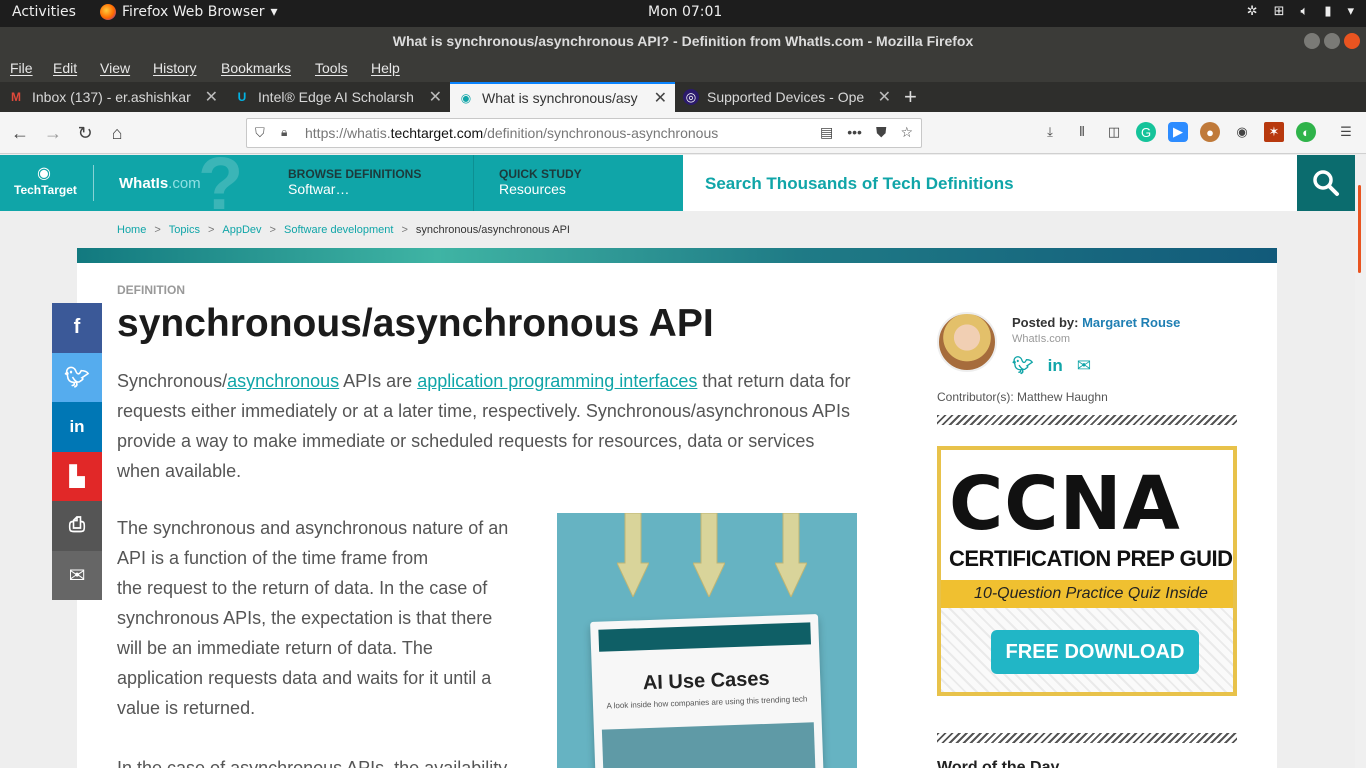  Describe the element at coordinates (77, 575) in the screenshot. I see `email-share-icon: ✉` at that location.